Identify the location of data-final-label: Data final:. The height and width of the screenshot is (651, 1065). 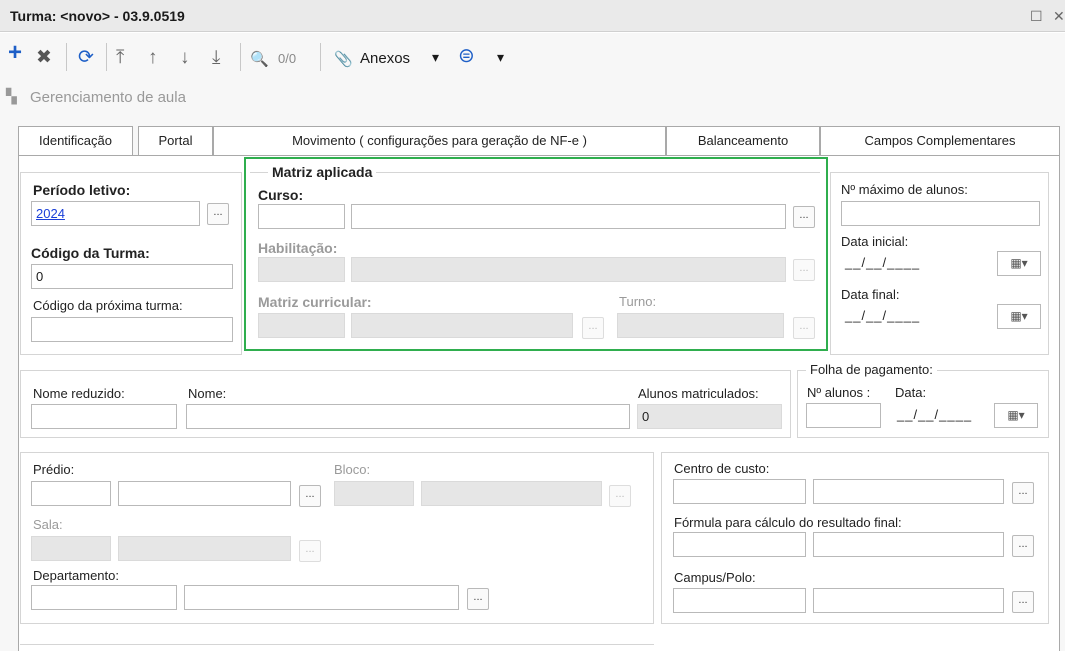
(870, 294).